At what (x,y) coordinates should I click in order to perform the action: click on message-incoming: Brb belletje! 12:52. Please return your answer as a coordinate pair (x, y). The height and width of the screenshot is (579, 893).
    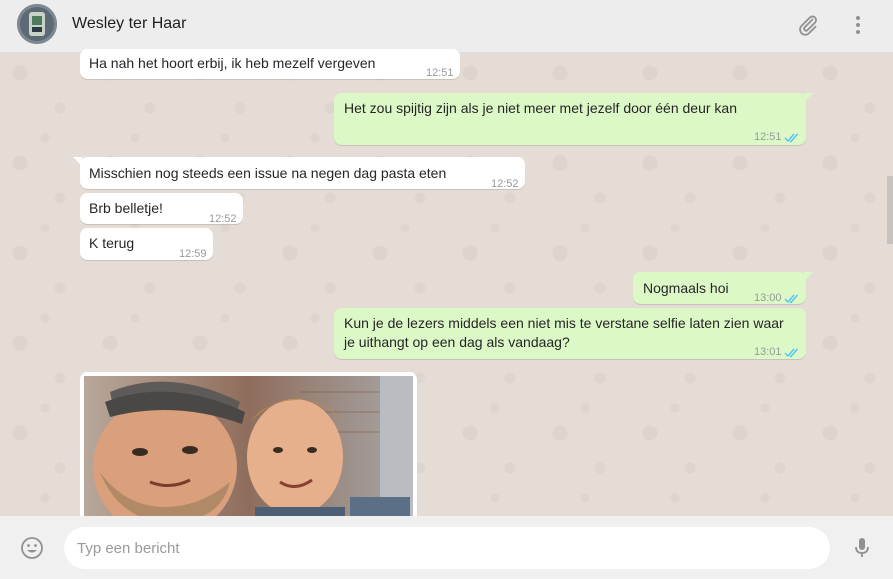
    Looking at the image, I should click on (161, 209).